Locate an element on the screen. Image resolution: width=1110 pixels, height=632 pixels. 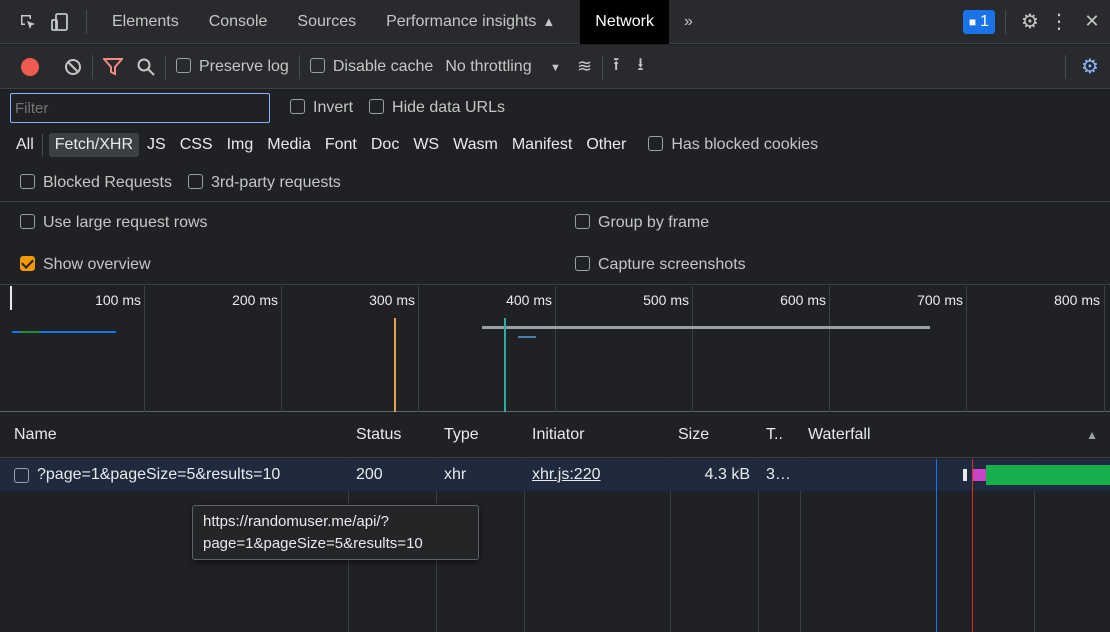
type-filter-manifest: Manifest is located at coordinates (542, 145).